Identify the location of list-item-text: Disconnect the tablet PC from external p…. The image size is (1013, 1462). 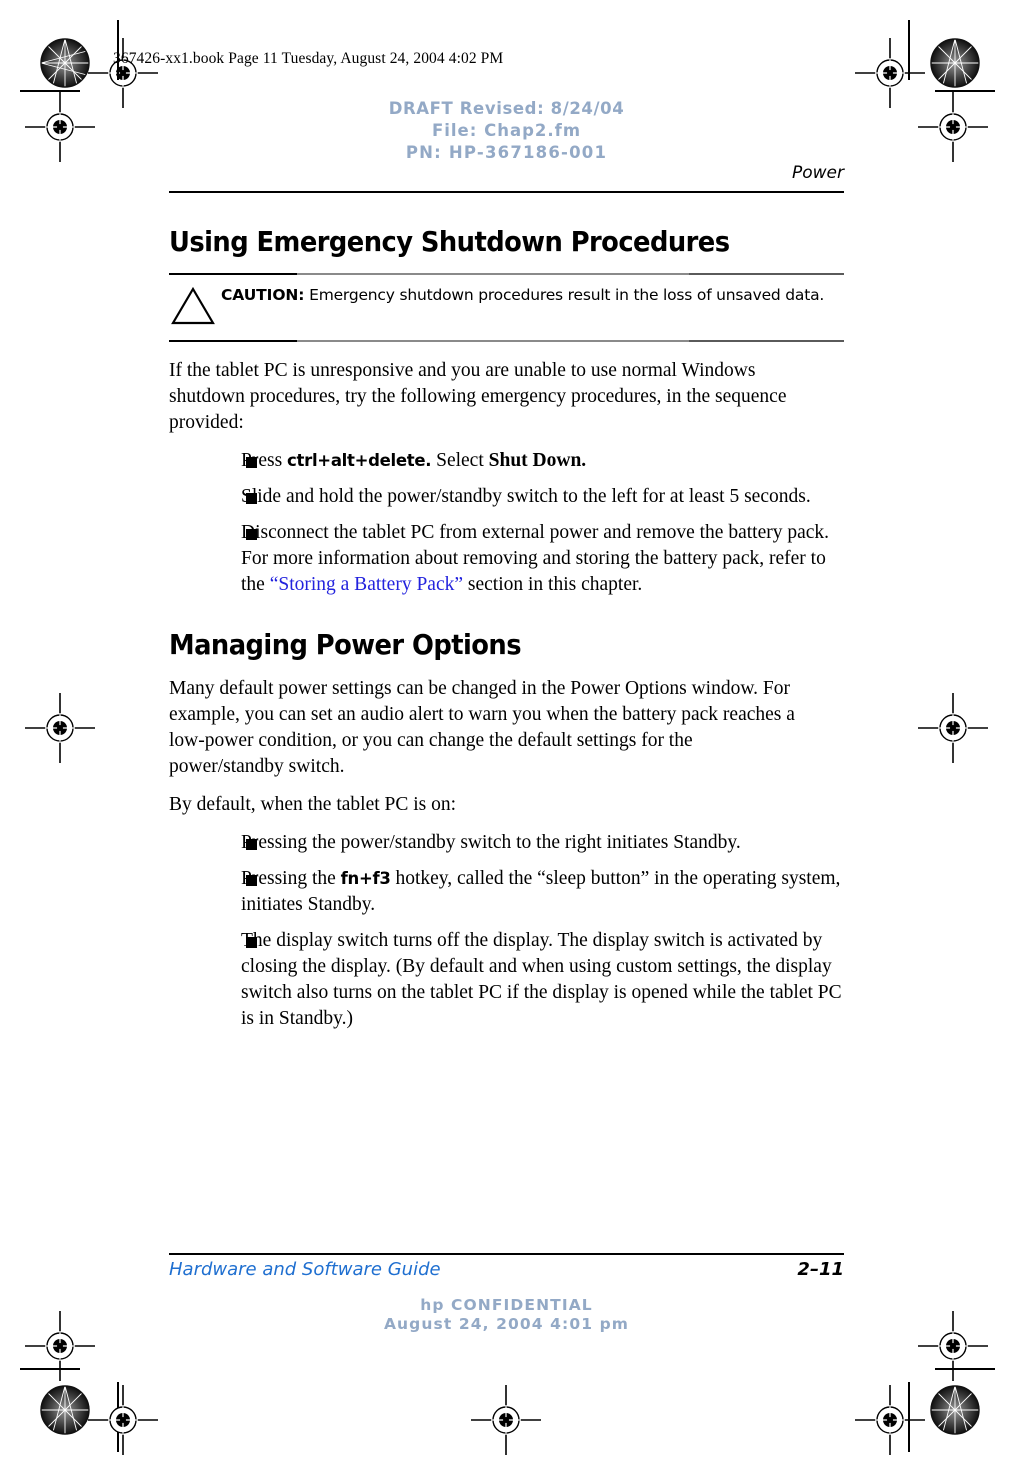
(535, 558).